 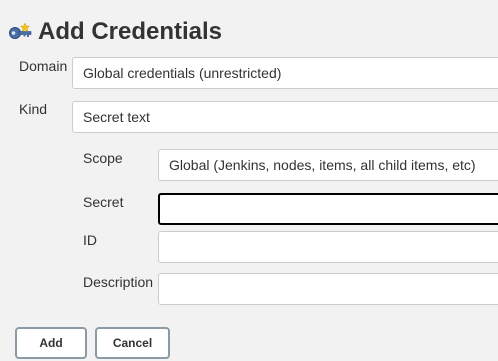 What do you see at coordinates (328, 289) in the screenshot?
I see `description-field` at bounding box center [328, 289].